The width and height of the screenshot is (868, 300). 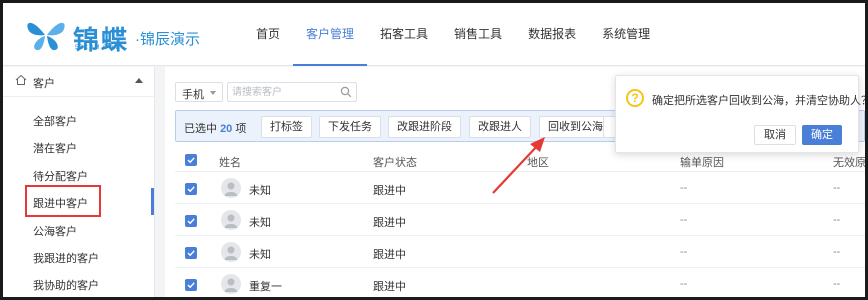 I want to click on customer-search, so click(x=292, y=92).